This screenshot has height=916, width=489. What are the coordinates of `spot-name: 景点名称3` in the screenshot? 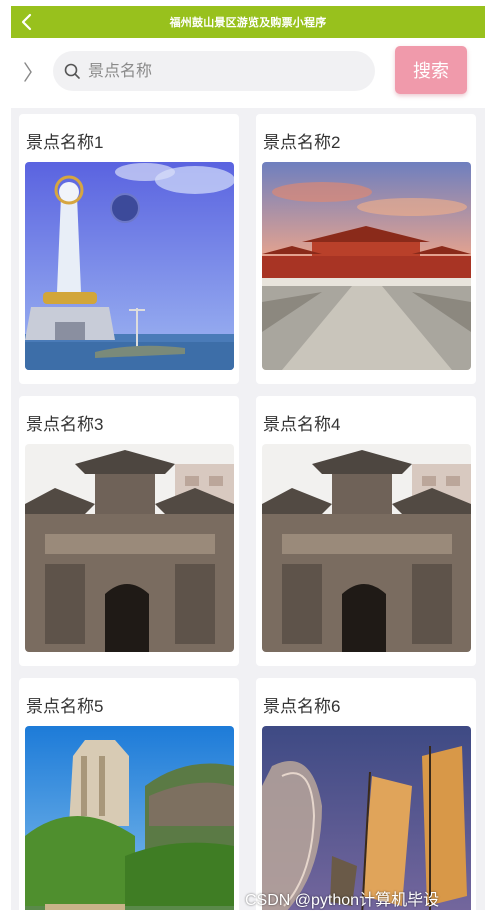 It's located at (65, 424).